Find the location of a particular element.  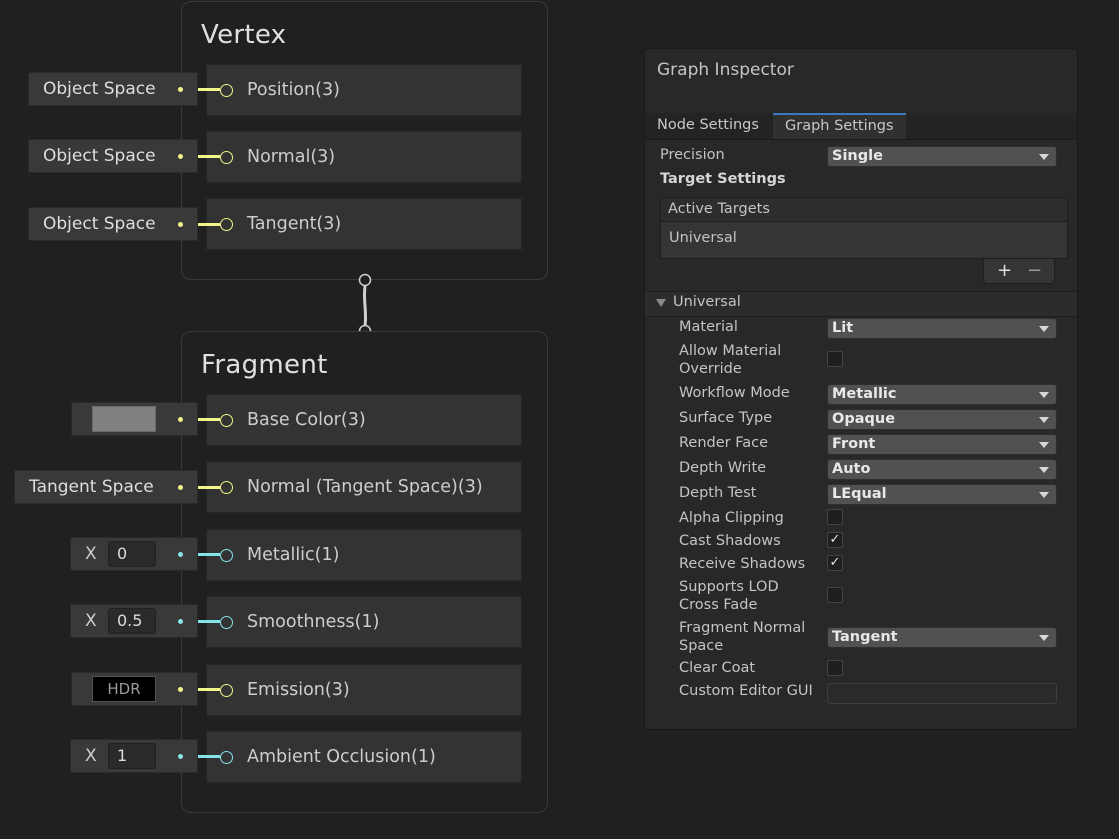

vertex-stack: Vertex Position(3) Normal(3) Tangent(3) is located at coordinates (364, 140).